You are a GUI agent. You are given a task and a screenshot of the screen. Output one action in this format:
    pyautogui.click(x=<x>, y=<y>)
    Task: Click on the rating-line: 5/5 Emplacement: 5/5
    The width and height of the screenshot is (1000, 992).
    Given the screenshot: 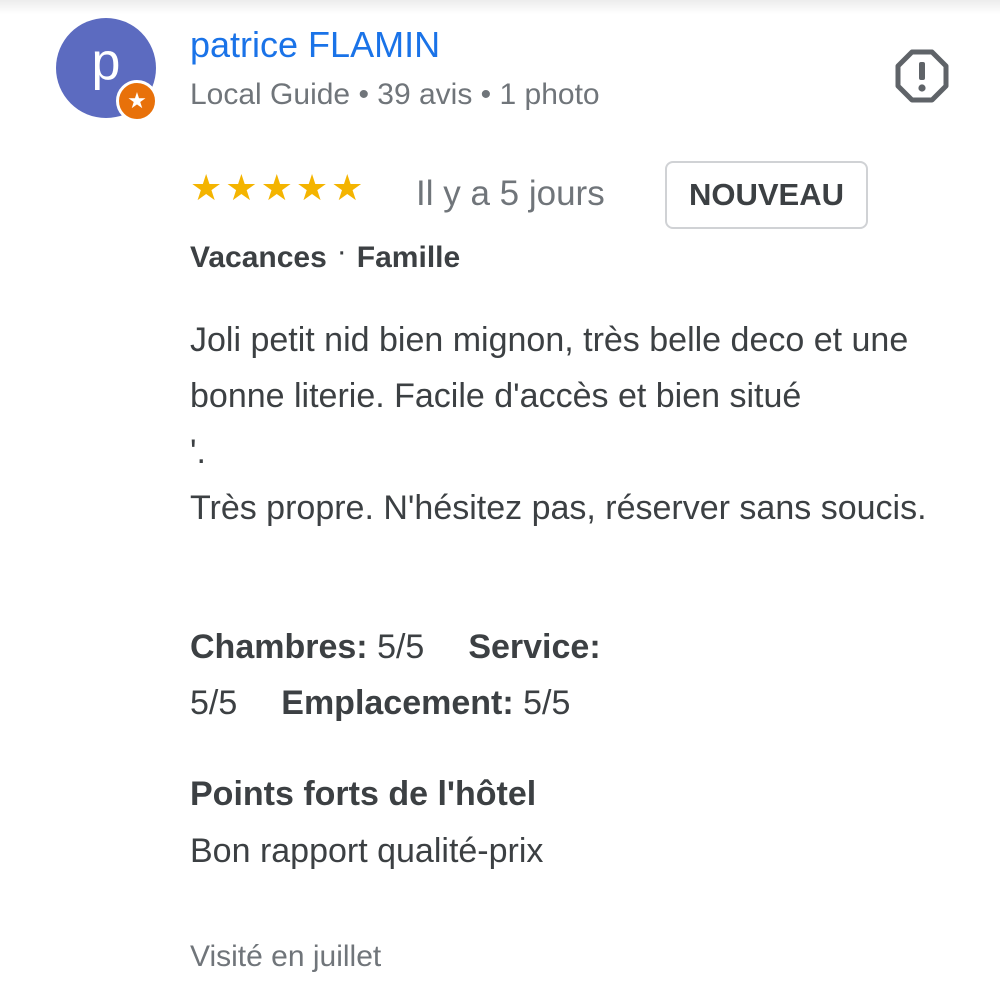 What is the action you would take?
    pyautogui.click(x=380, y=703)
    